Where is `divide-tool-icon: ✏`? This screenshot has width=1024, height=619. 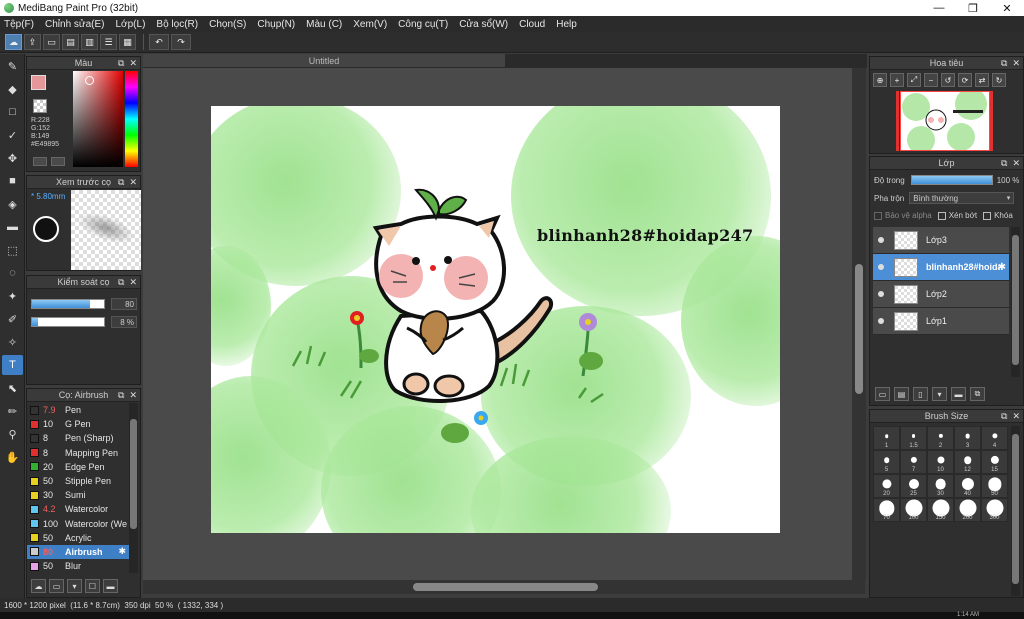
divide-tool-icon: ✏ is located at coordinates (12, 411).